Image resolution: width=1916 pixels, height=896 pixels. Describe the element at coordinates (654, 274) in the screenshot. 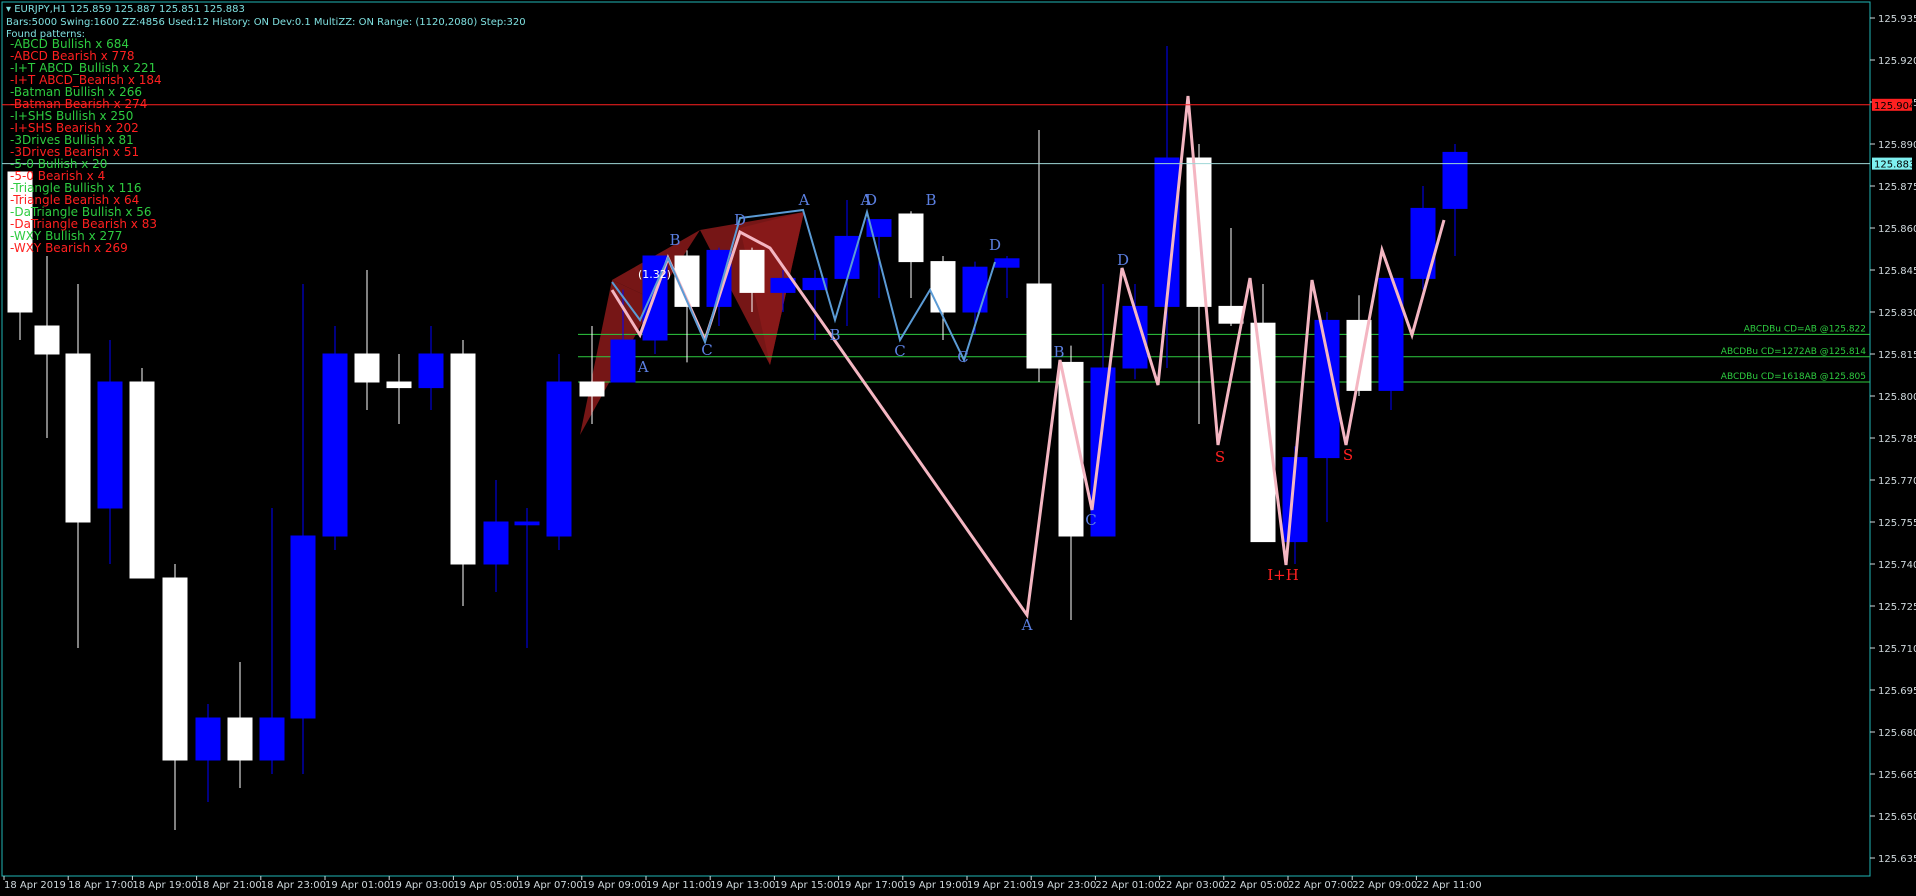

I see `ratio-annotation: (1.32)` at that location.